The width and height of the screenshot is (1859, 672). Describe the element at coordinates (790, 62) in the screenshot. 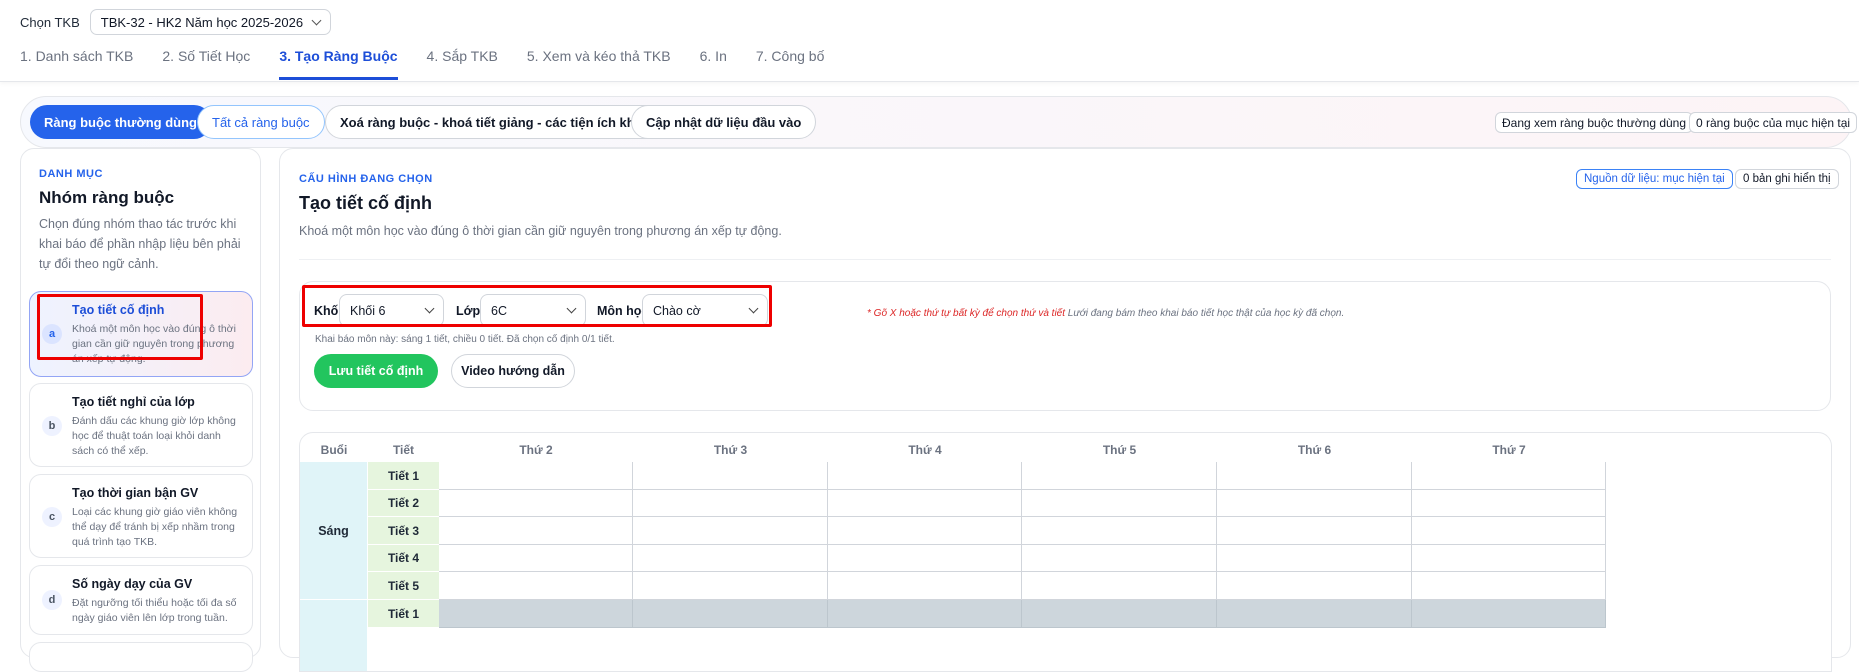

I see `tab-cong-bo: 7. Công bố` at that location.